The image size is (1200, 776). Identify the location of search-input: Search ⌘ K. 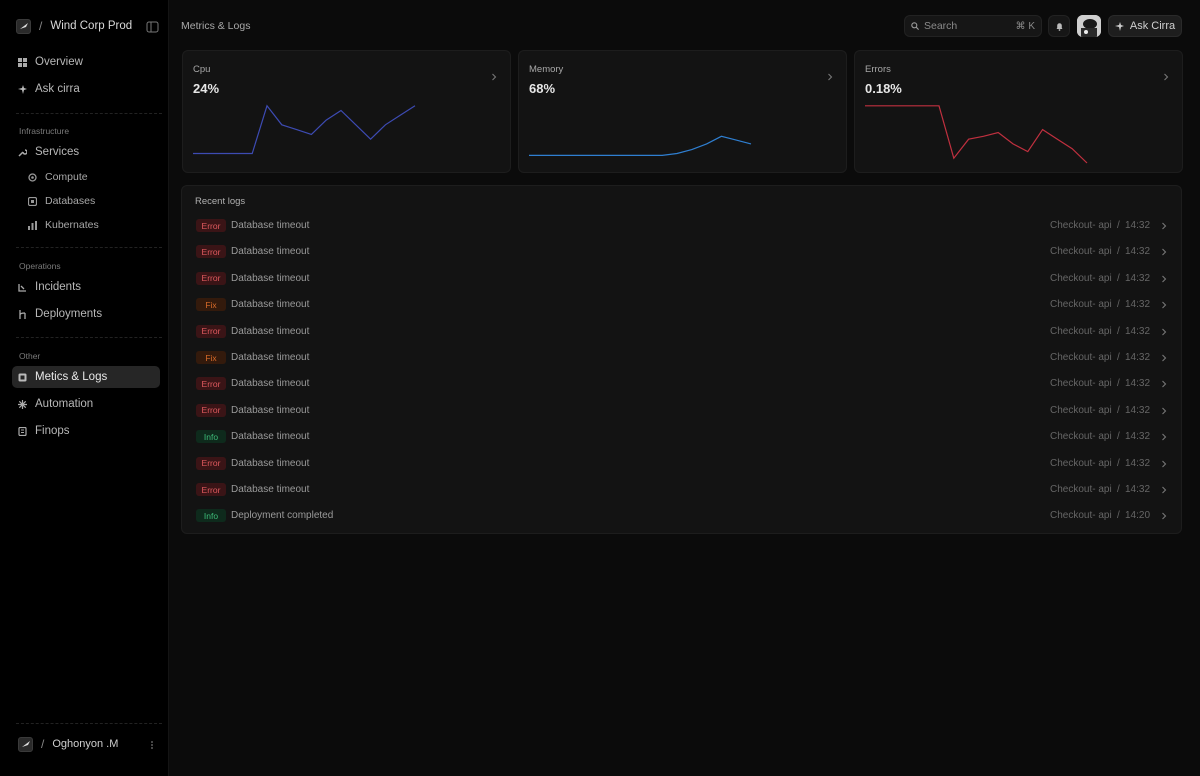
(973, 26).